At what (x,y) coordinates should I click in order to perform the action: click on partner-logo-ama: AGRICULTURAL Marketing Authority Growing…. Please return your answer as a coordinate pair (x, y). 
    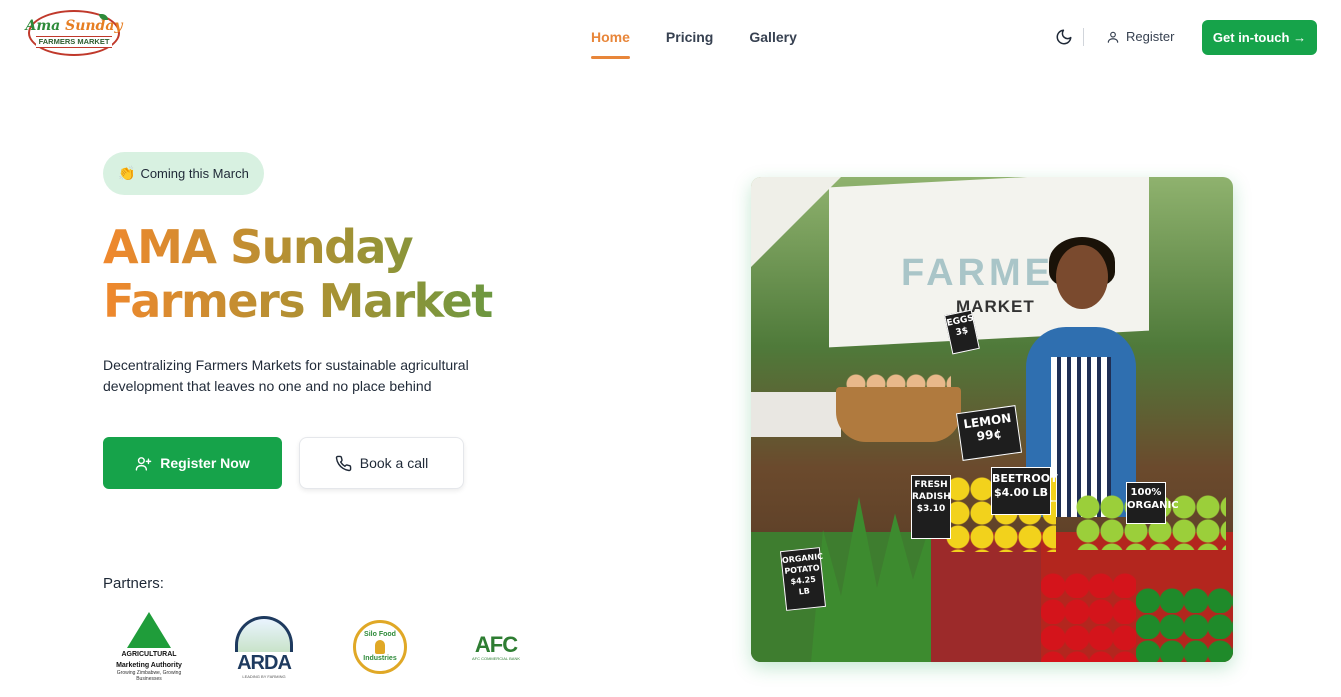
    Looking at the image, I should click on (149, 647).